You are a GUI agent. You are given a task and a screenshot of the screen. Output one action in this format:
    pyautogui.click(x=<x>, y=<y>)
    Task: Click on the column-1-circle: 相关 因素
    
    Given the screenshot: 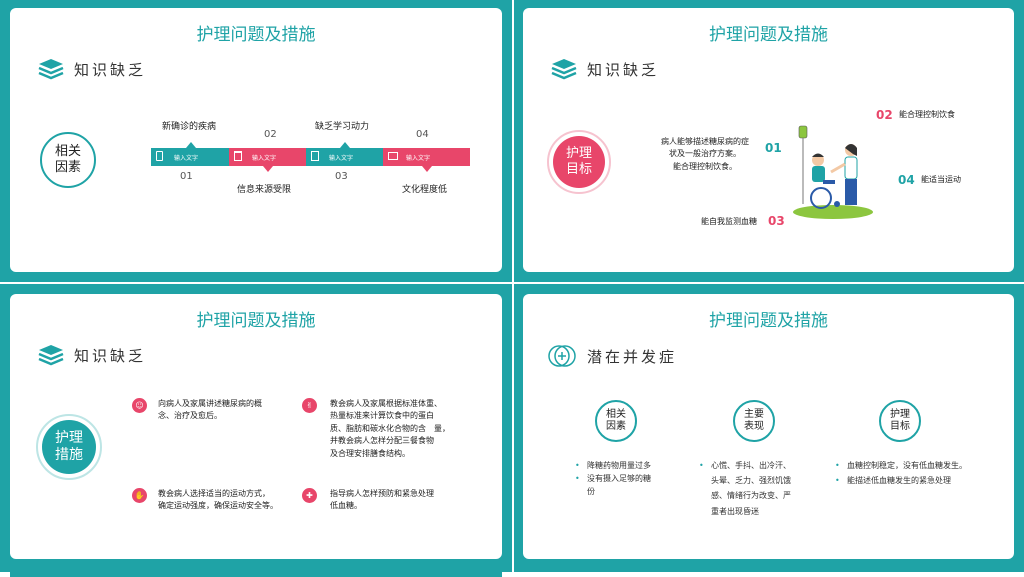 What is the action you would take?
    pyautogui.click(x=616, y=421)
    